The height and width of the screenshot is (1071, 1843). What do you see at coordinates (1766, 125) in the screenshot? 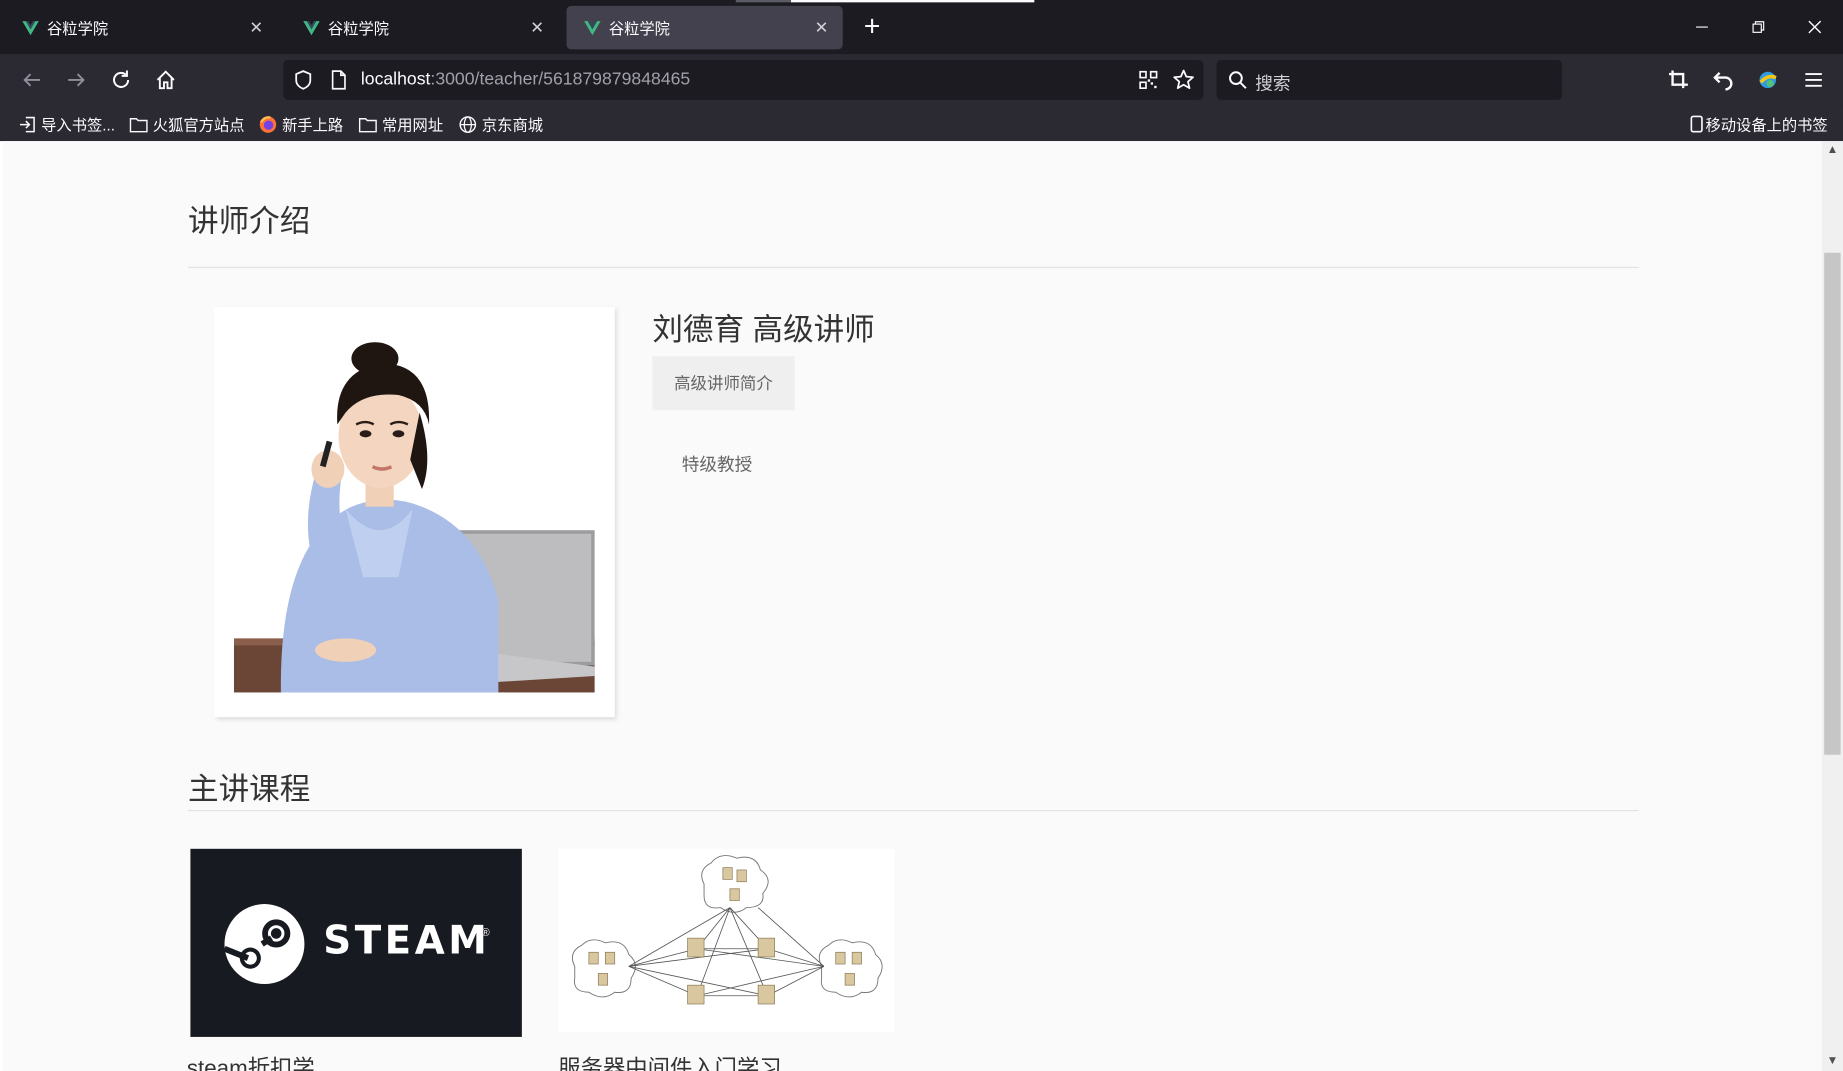
I see `bookmark-label: 移动设备上的书签` at bounding box center [1766, 125].